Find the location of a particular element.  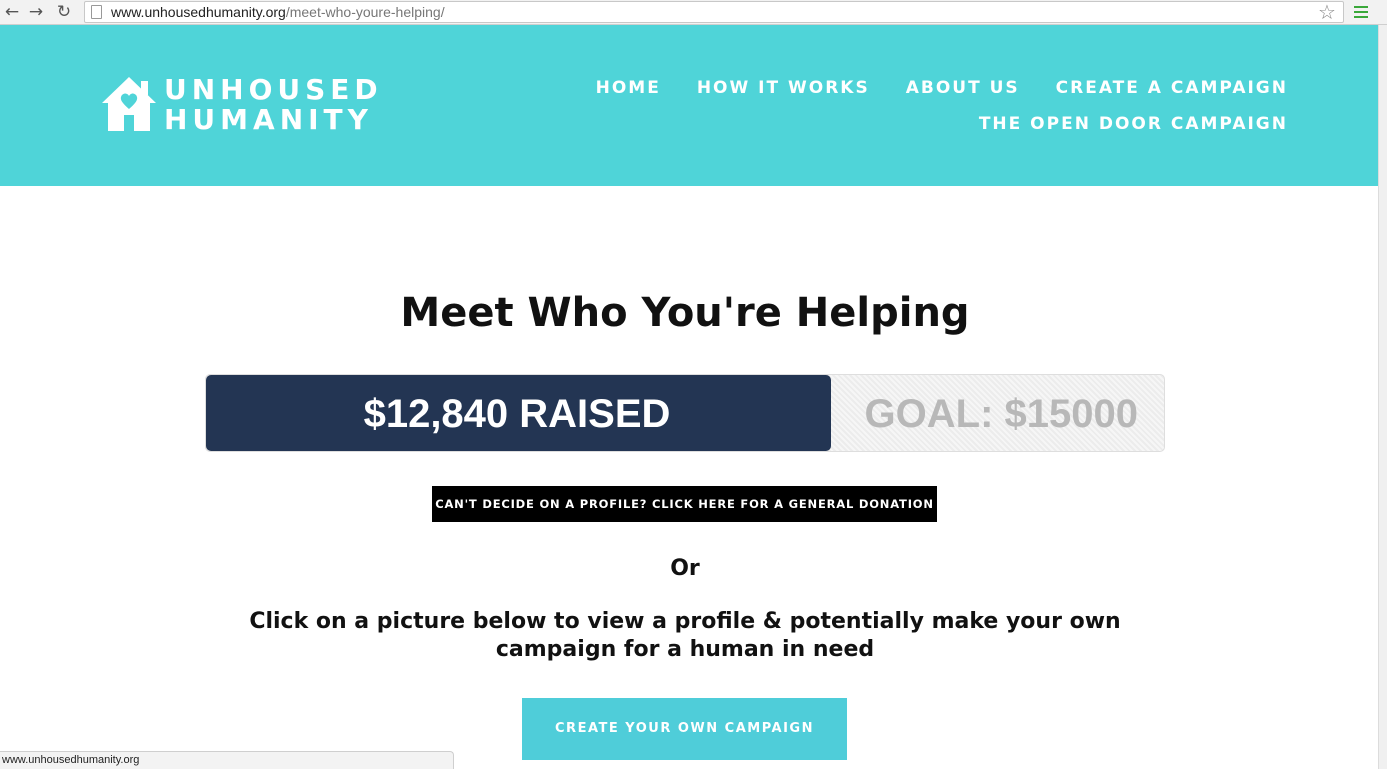

logo-line-2: HUMANITY is located at coordinates (268, 119).